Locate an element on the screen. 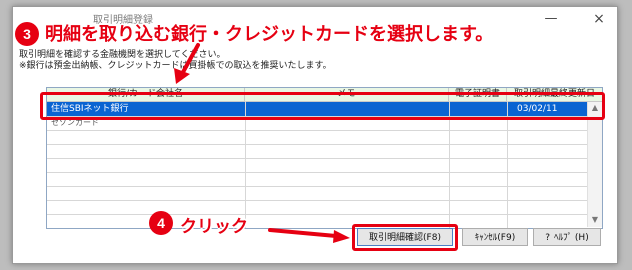  step-3-badge: 3 is located at coordinates (27, 34).